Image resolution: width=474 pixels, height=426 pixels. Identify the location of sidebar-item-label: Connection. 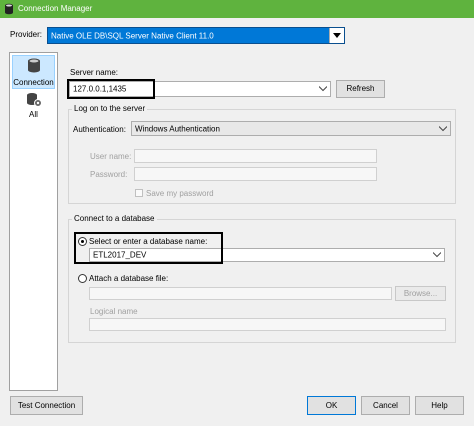
(33, 82).